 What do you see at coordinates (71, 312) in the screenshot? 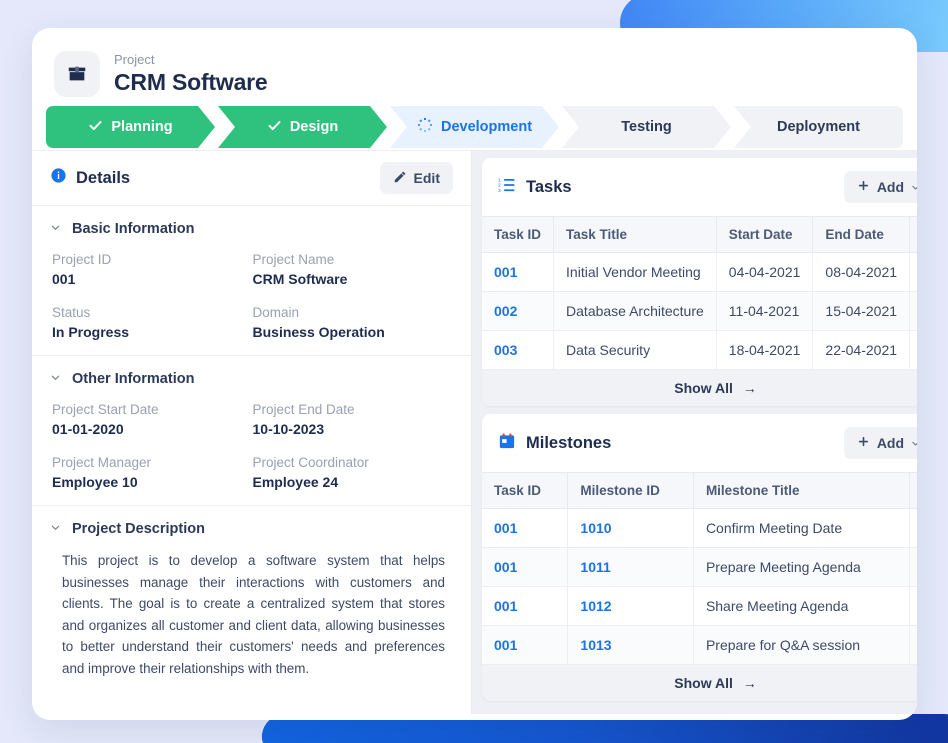
I see `field-label: Status` at bounding box center [71, 312].